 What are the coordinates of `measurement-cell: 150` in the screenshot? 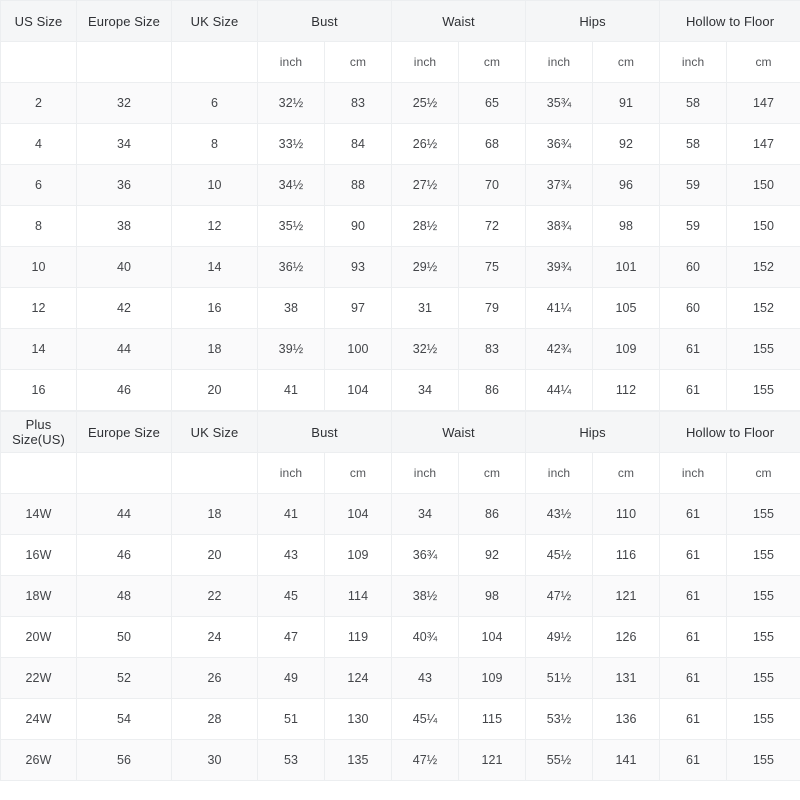 It's located at (763, 185).